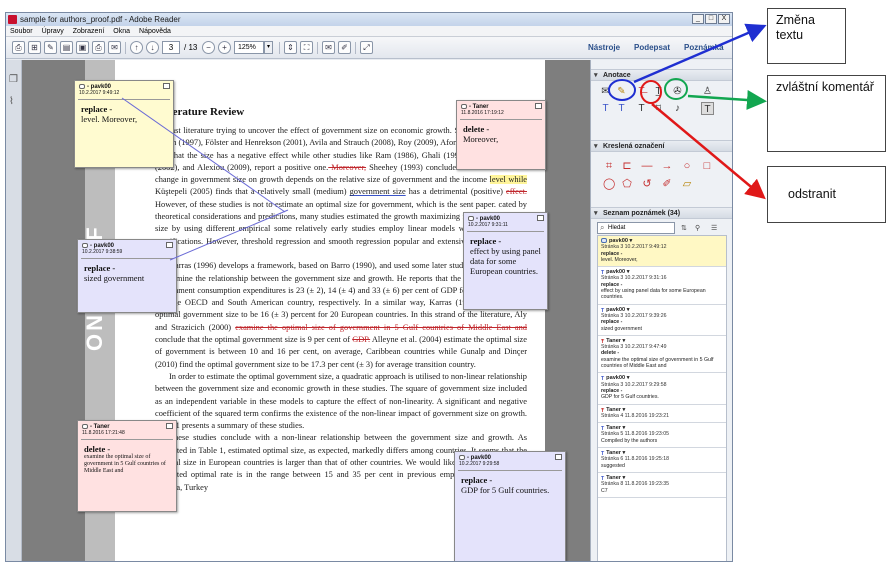 The image size is (892, 567). What do you see at coordinates (676, 89) in the screenshot?
I see `green-highlight-circle` at bounding box center [676, 89].